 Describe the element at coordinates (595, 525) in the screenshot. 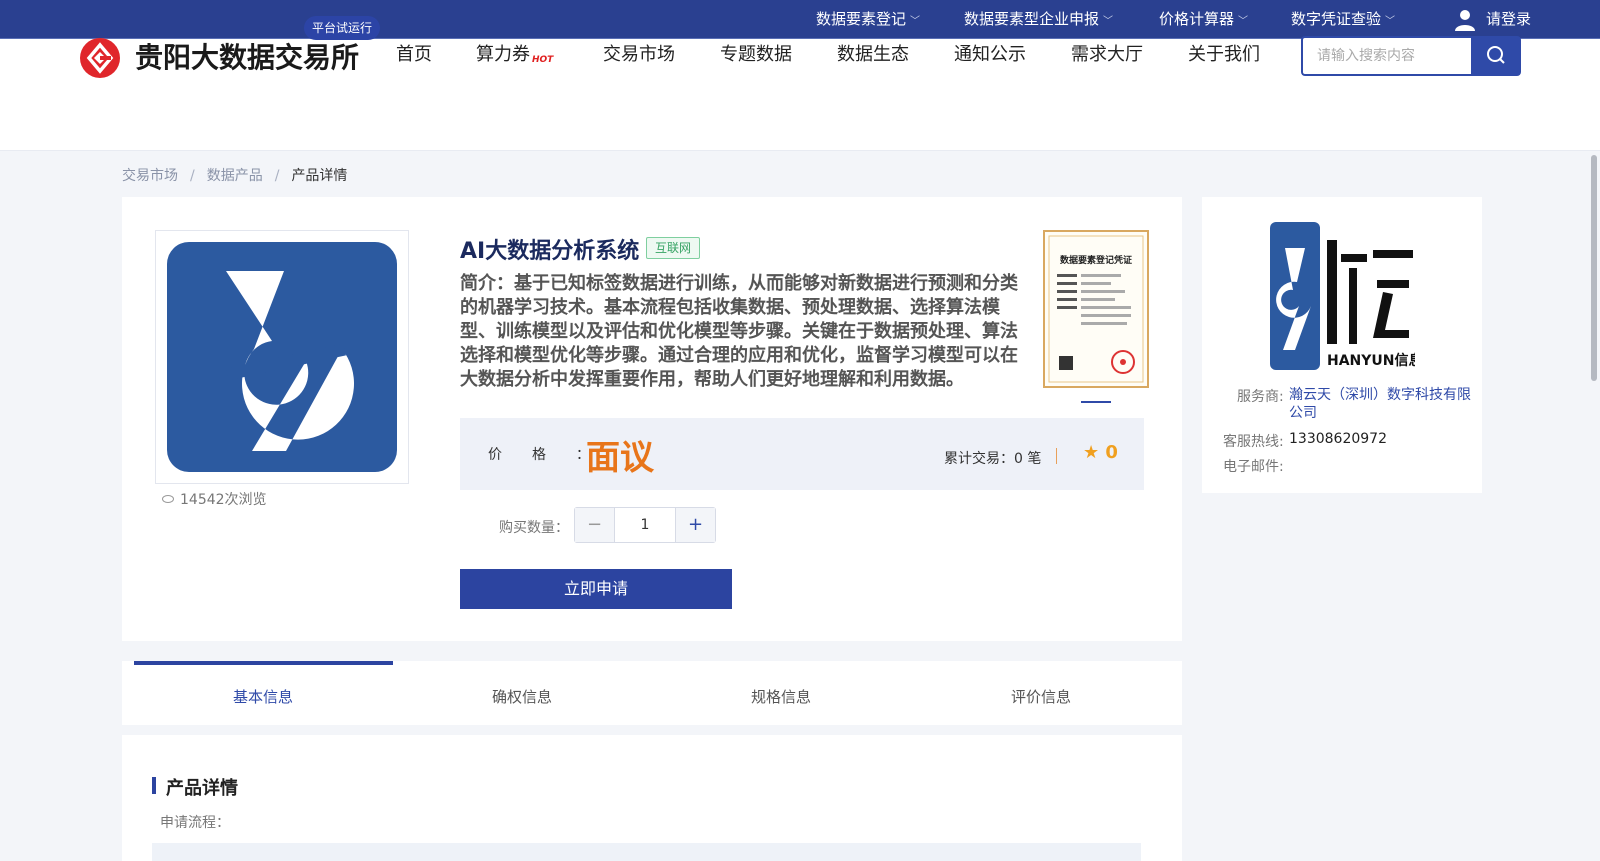

I see `quantity-decrement-button: −` at that location.